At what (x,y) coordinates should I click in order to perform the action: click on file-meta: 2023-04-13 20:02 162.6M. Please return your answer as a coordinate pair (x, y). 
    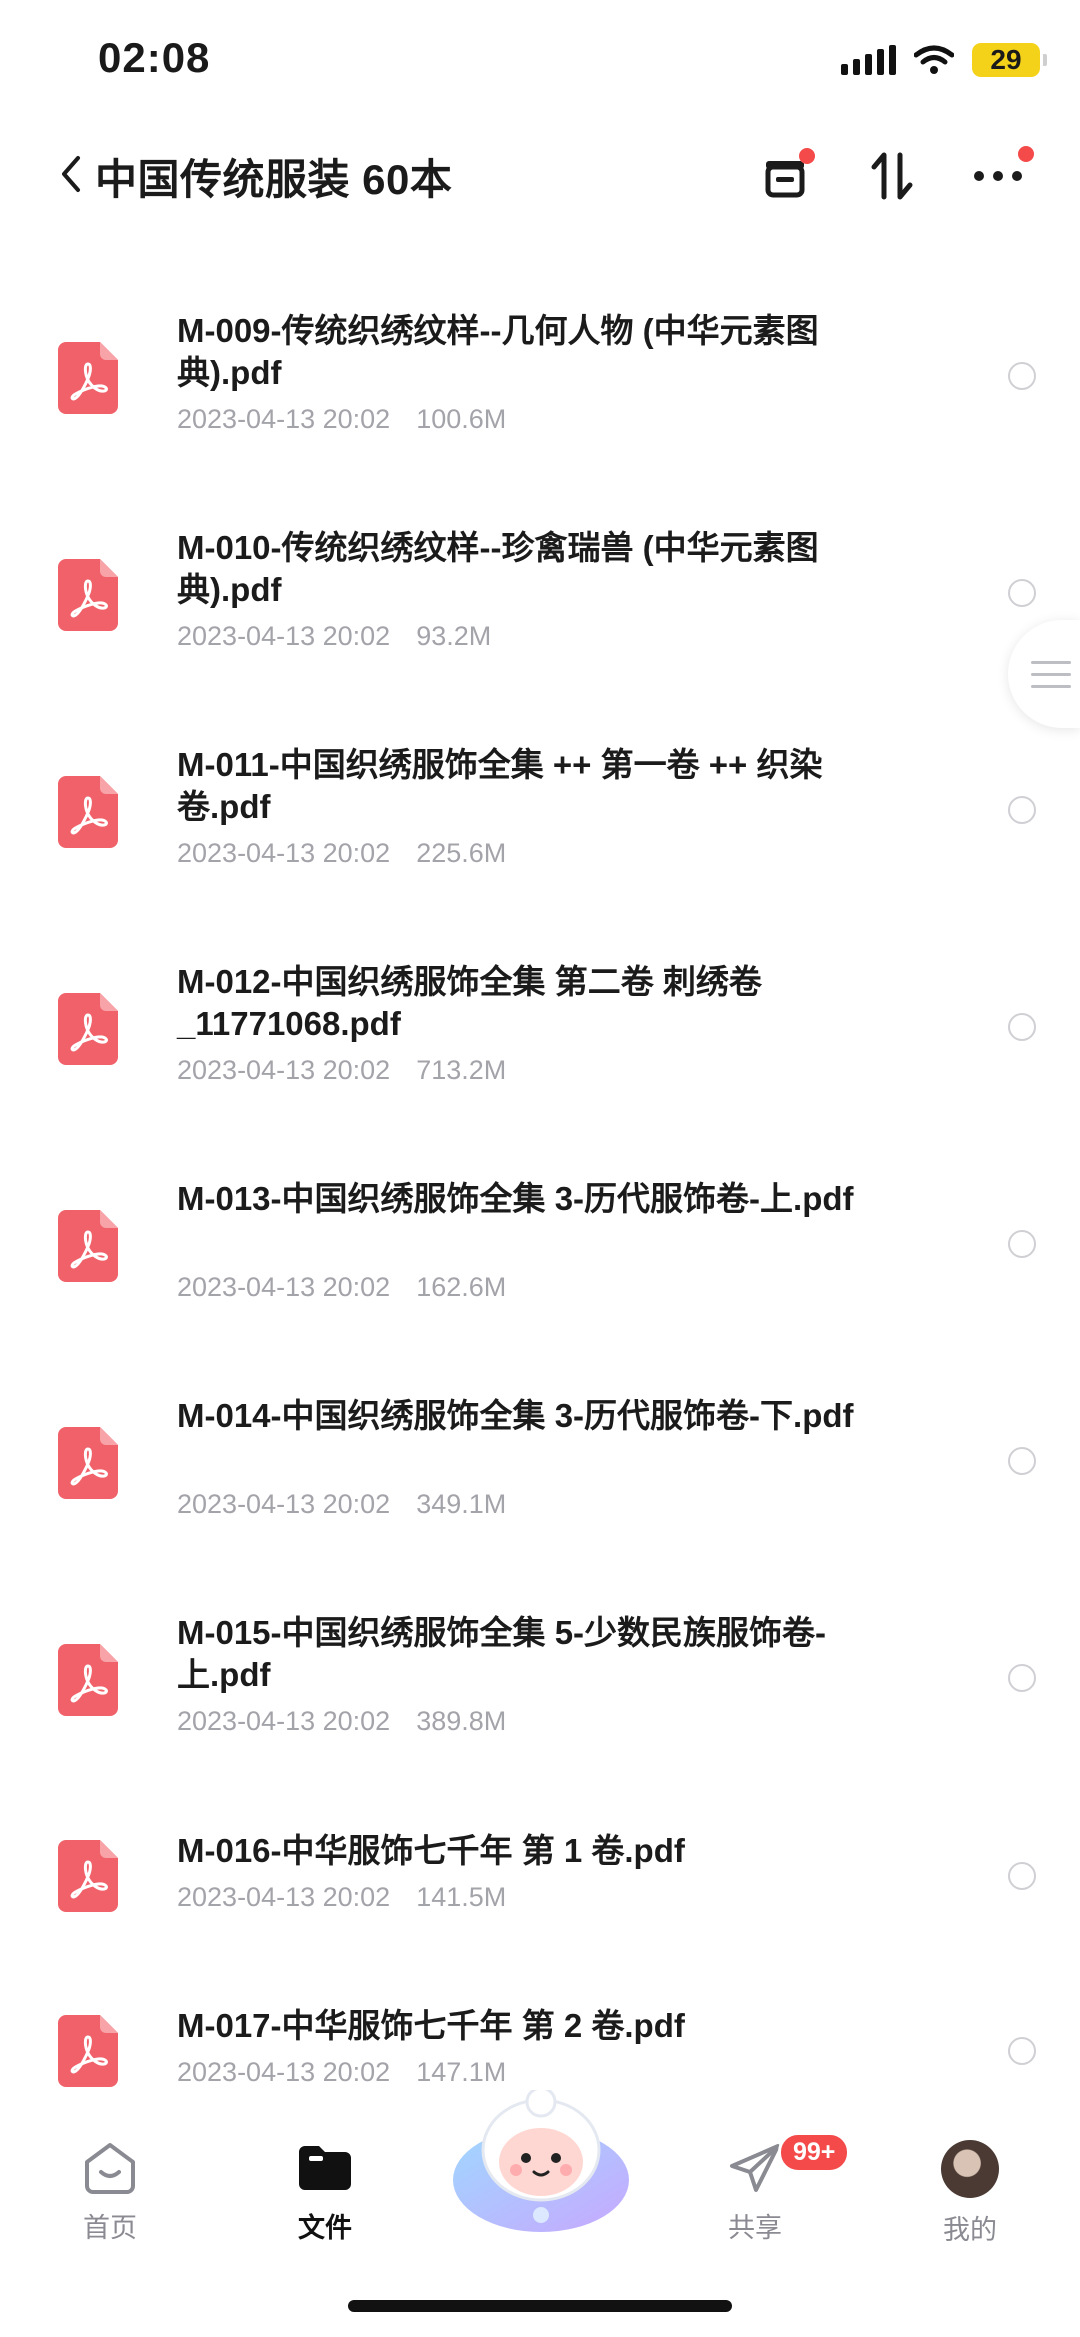
    Looking at the image, I should click on (341, 1287).